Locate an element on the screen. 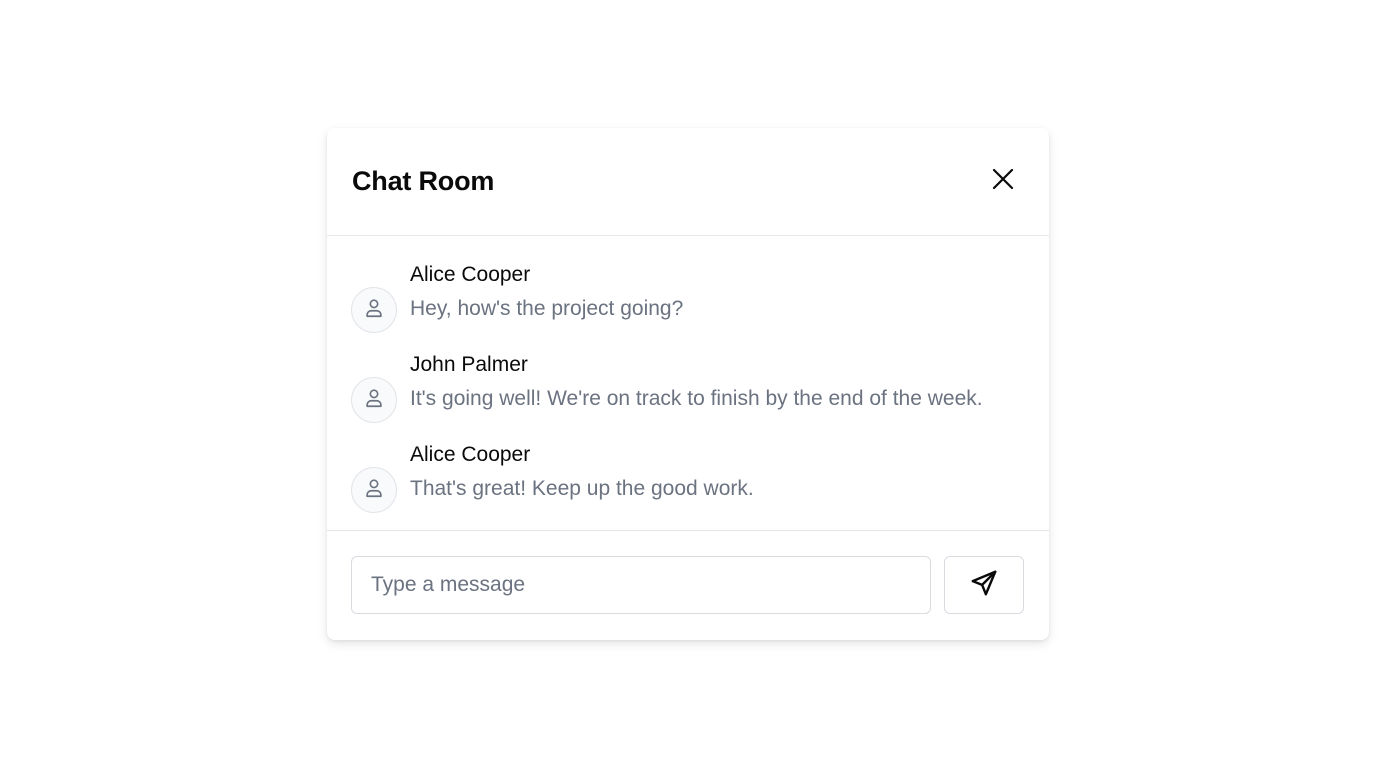 Image resolution: width=1376 pixels, height=768 pixels. send-button is located at coordinates (984, 585).